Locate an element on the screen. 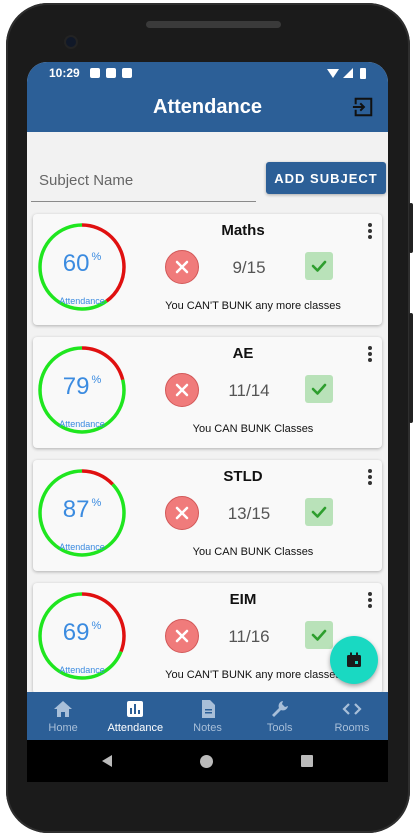  bottom-navigation: Home Attendance Notes Tools Rooms is located at coordinates (207, 716).